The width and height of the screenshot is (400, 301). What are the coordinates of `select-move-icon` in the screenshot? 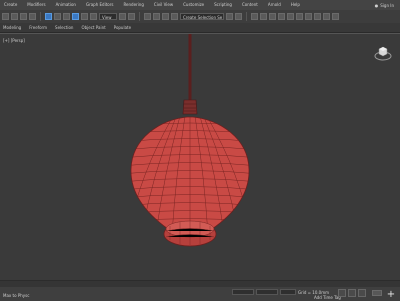 It's located at (75, 16).